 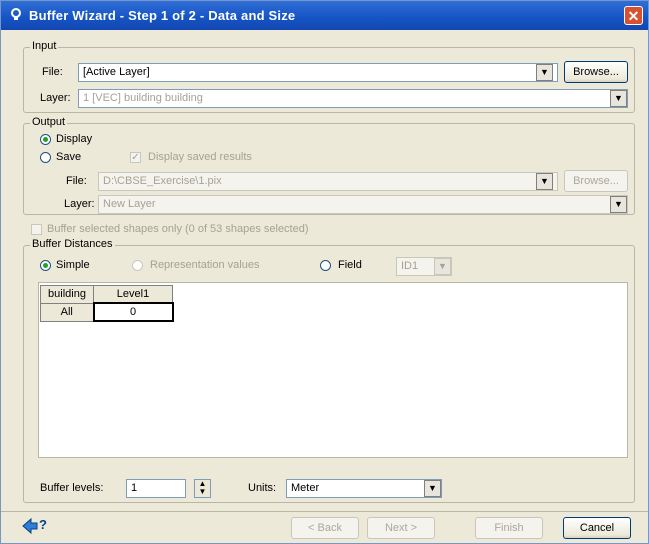 I want to click on finish-button: Finish, so click(x=509, y=528).